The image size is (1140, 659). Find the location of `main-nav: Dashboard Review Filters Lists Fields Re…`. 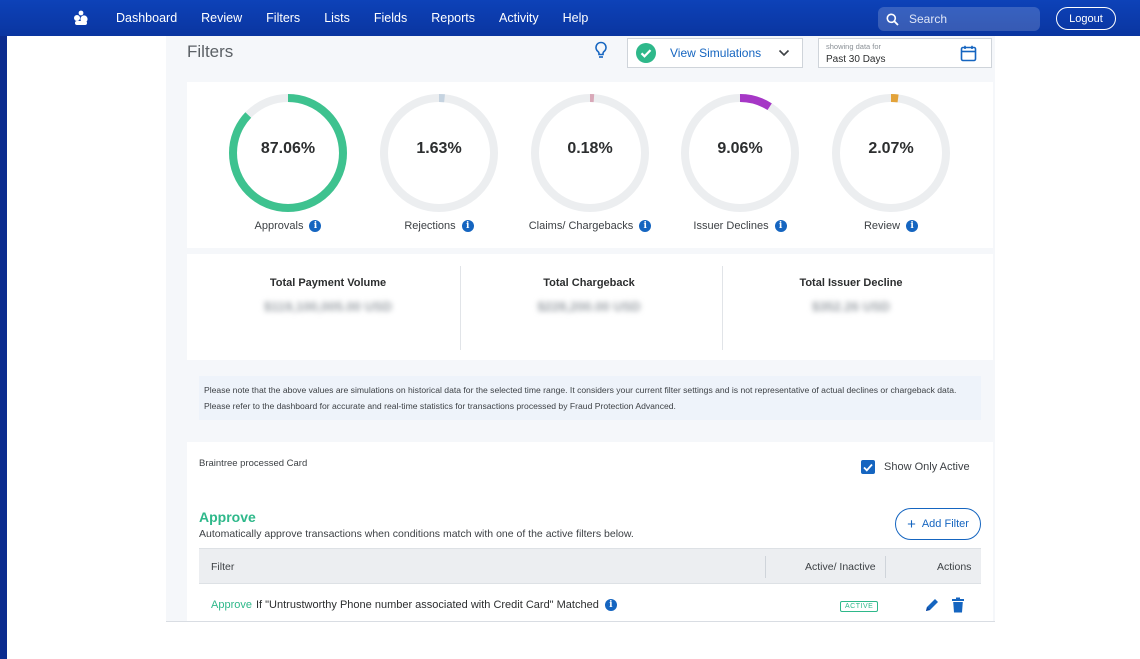

main-nav: Dashboard Review Filters Lists Fields Re… is located at coordinates (364, 18).